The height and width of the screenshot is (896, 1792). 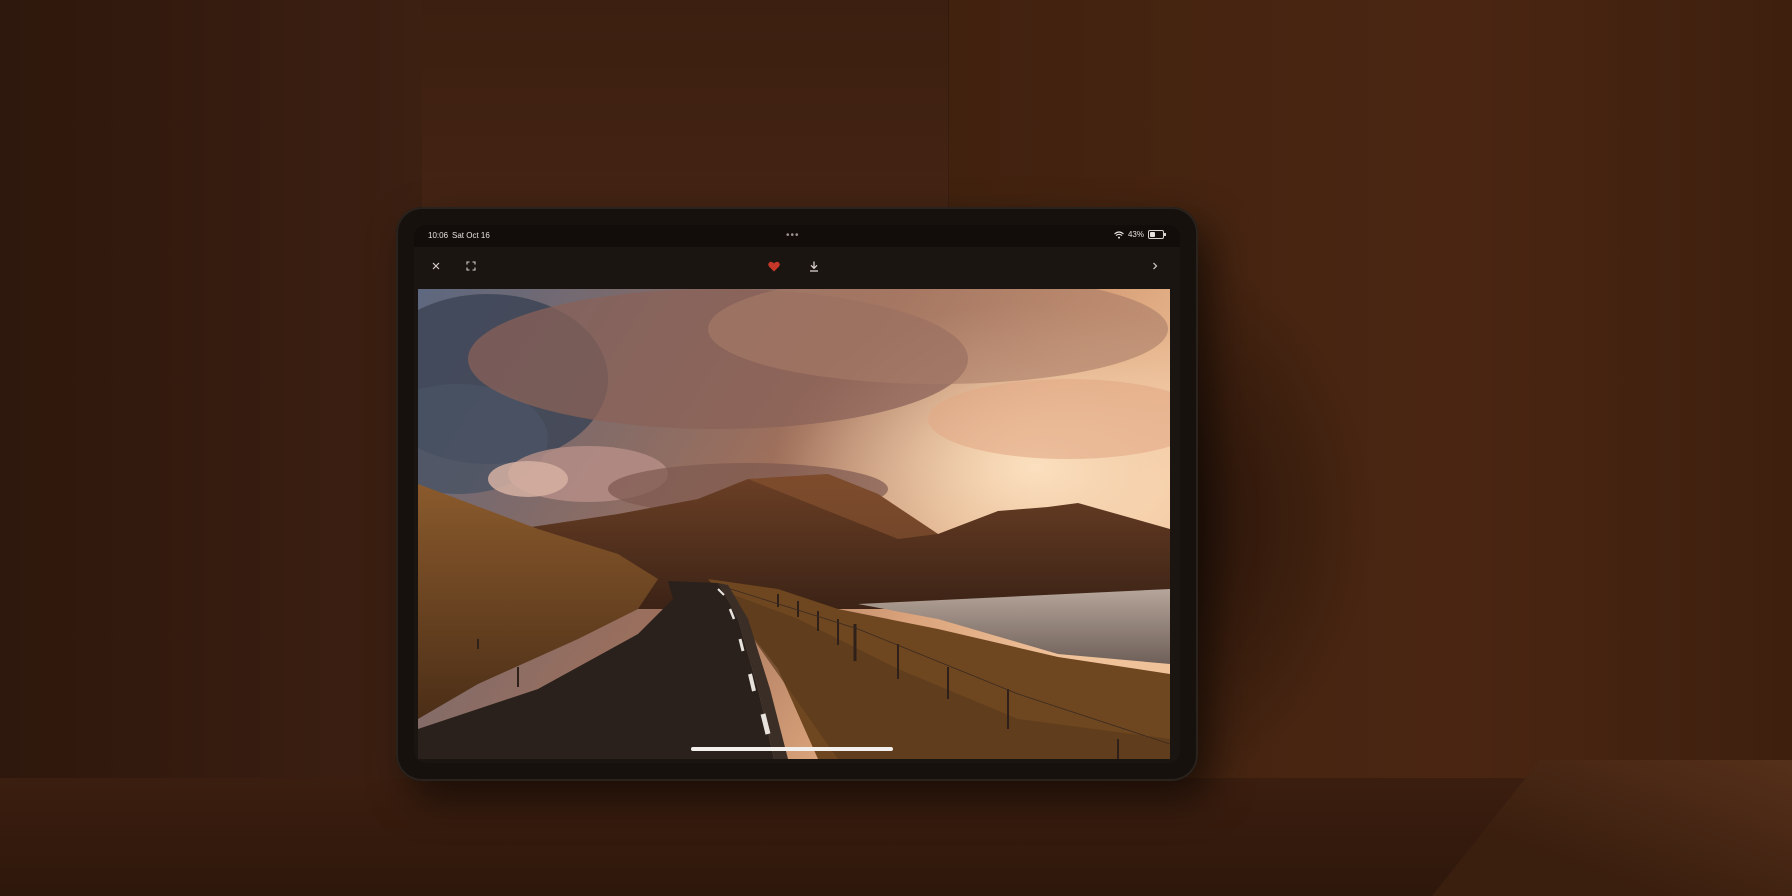 I want to click on wall-panel-middle, so click(x=685, y=105).